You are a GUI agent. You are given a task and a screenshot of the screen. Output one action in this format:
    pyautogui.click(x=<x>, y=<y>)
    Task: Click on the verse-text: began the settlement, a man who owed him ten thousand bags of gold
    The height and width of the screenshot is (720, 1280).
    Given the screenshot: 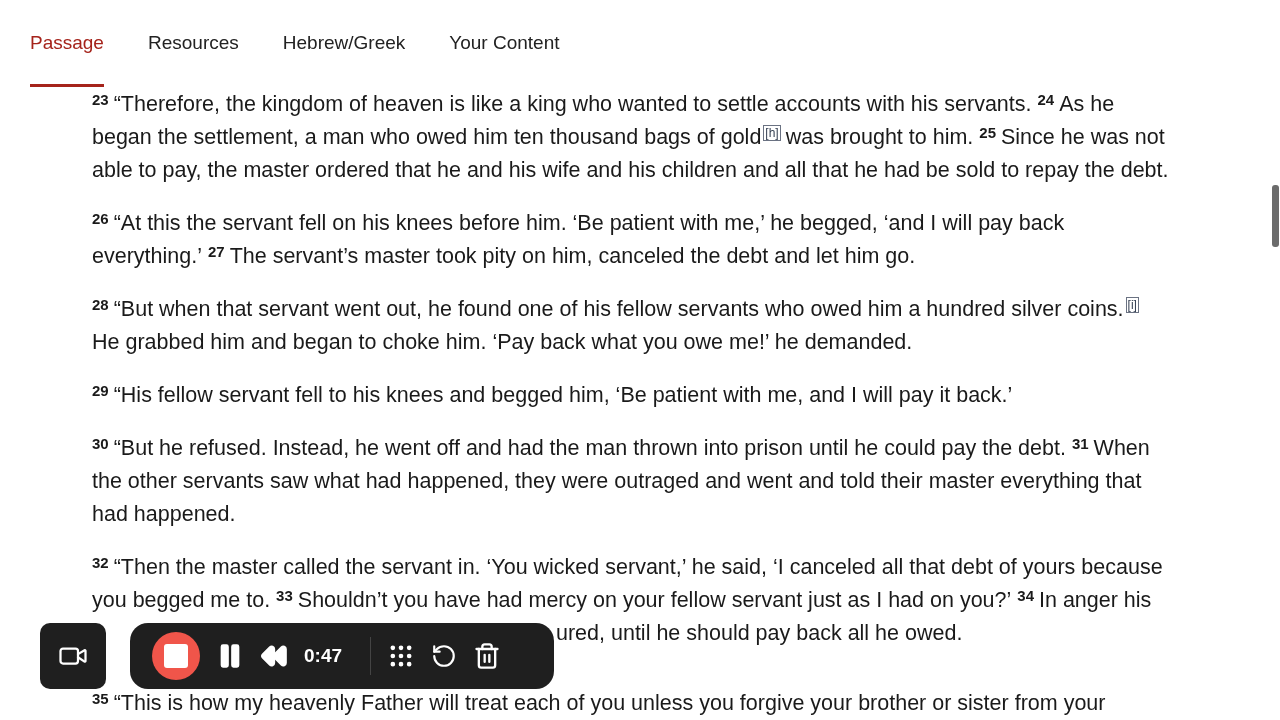 What is the action you would take?
    pyautogui.click(x=427, y=137)
    